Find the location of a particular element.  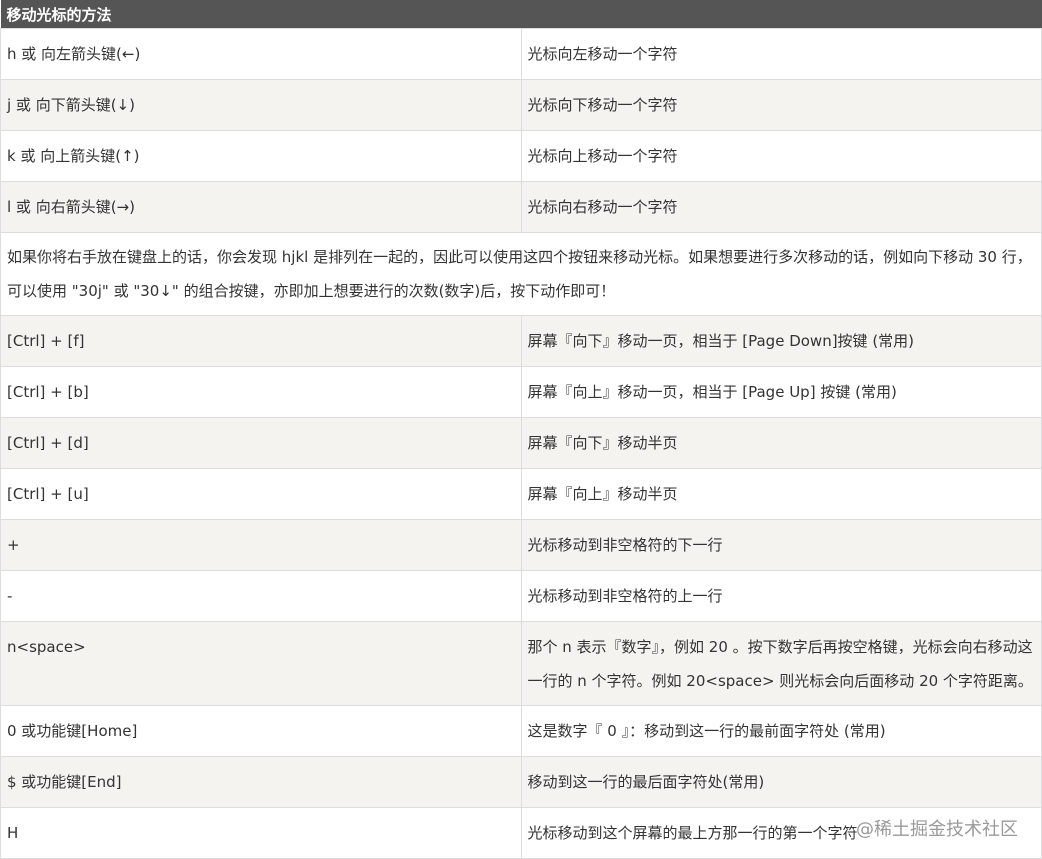

key-cell: l 或 向右箭头键(→) is located at coordinates (261, 207).